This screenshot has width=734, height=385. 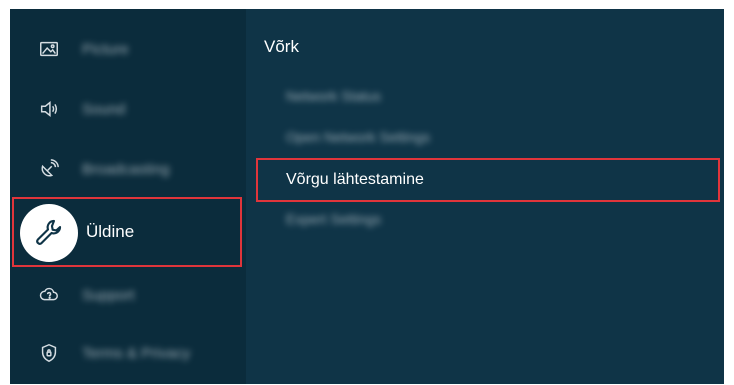 I want to click on sidebar-item-general: Üldine, so click(x=127, y=232).